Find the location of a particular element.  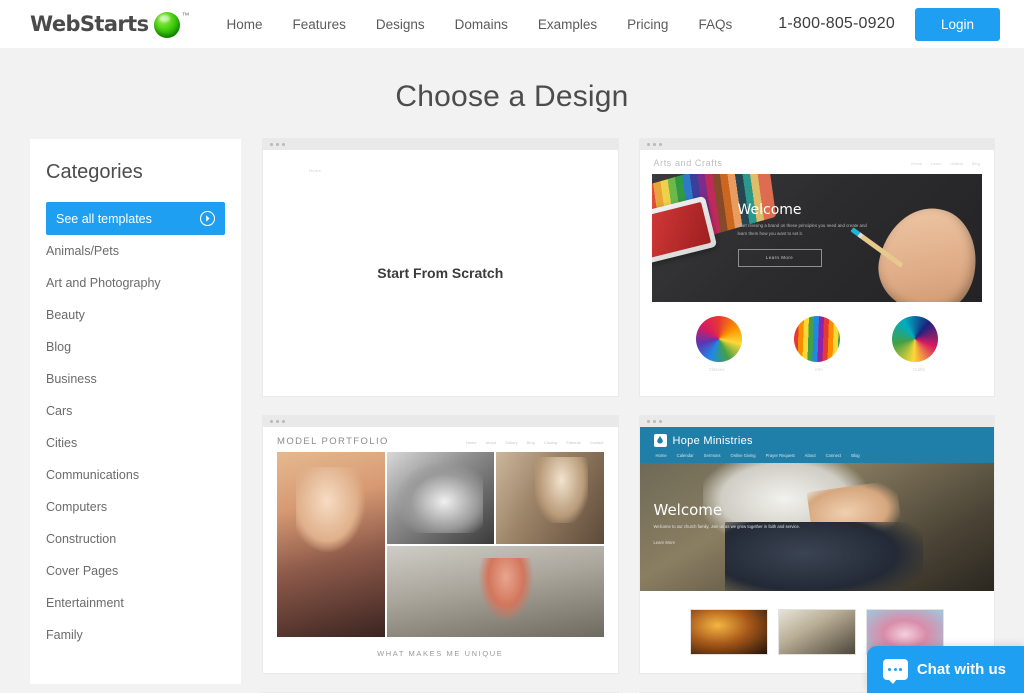

preview-photo-grid is located at coordinates (440, 544).